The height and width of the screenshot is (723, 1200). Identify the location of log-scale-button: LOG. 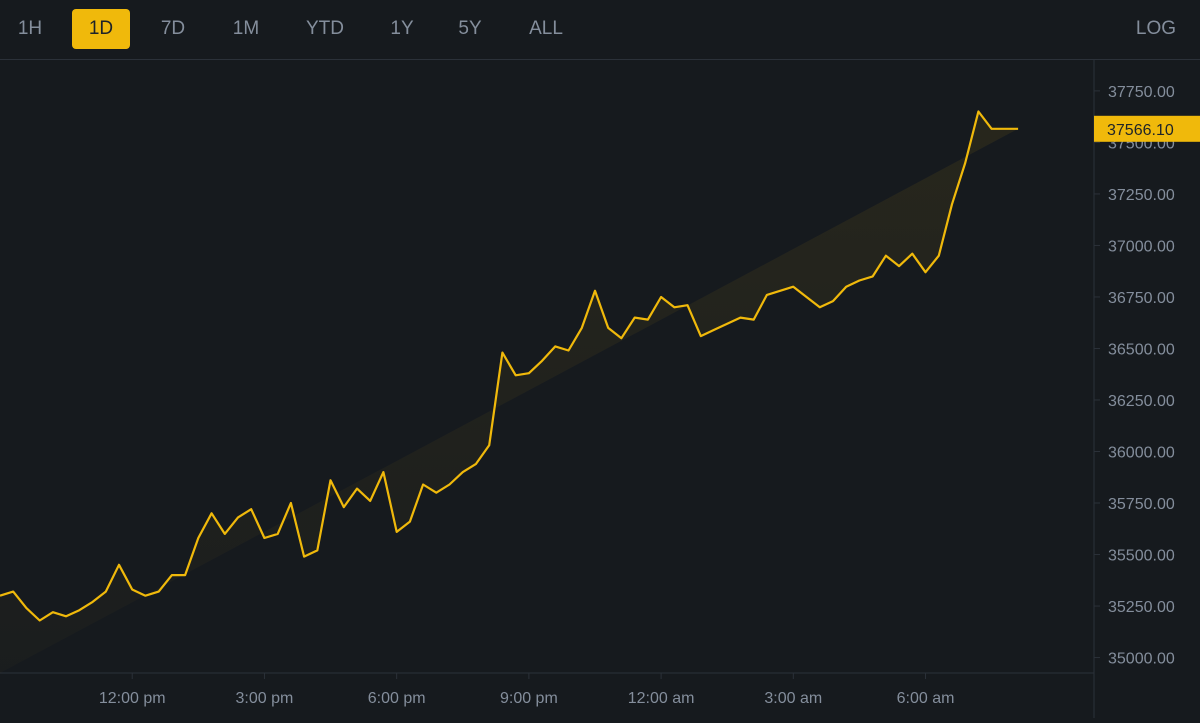
(1156, 29).